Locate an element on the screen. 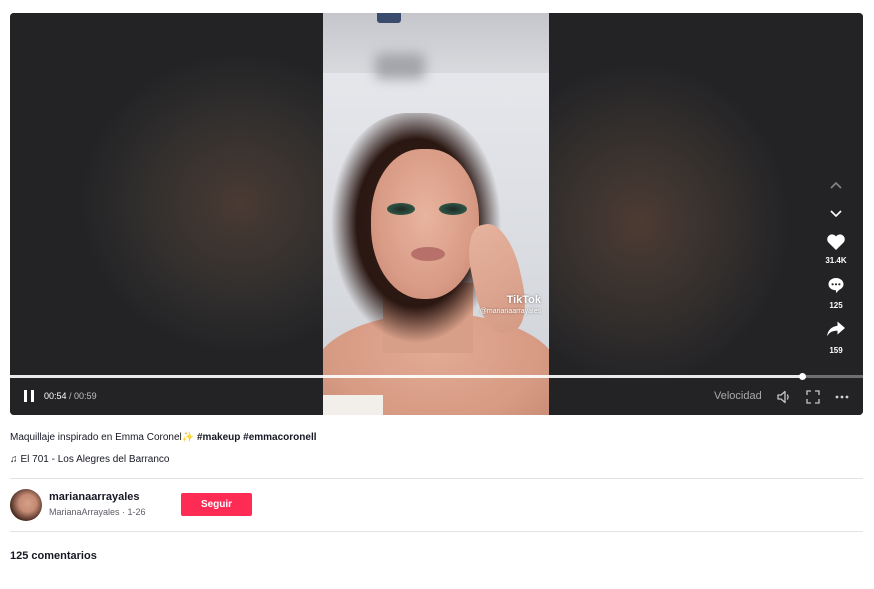 The height and width of the screenshot is (589, 874). share-count: 159 is located at coordinates (836, 350).